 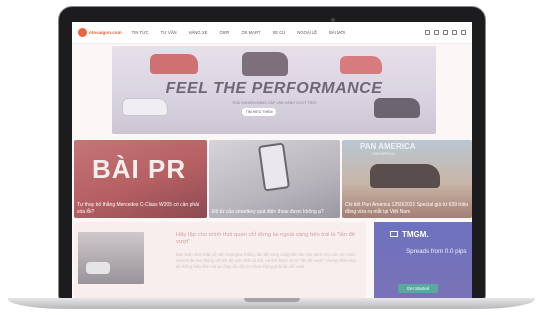 I want to click on banner-headline: FEEL THE PERFORMANCE, so click(x=274, y=88).